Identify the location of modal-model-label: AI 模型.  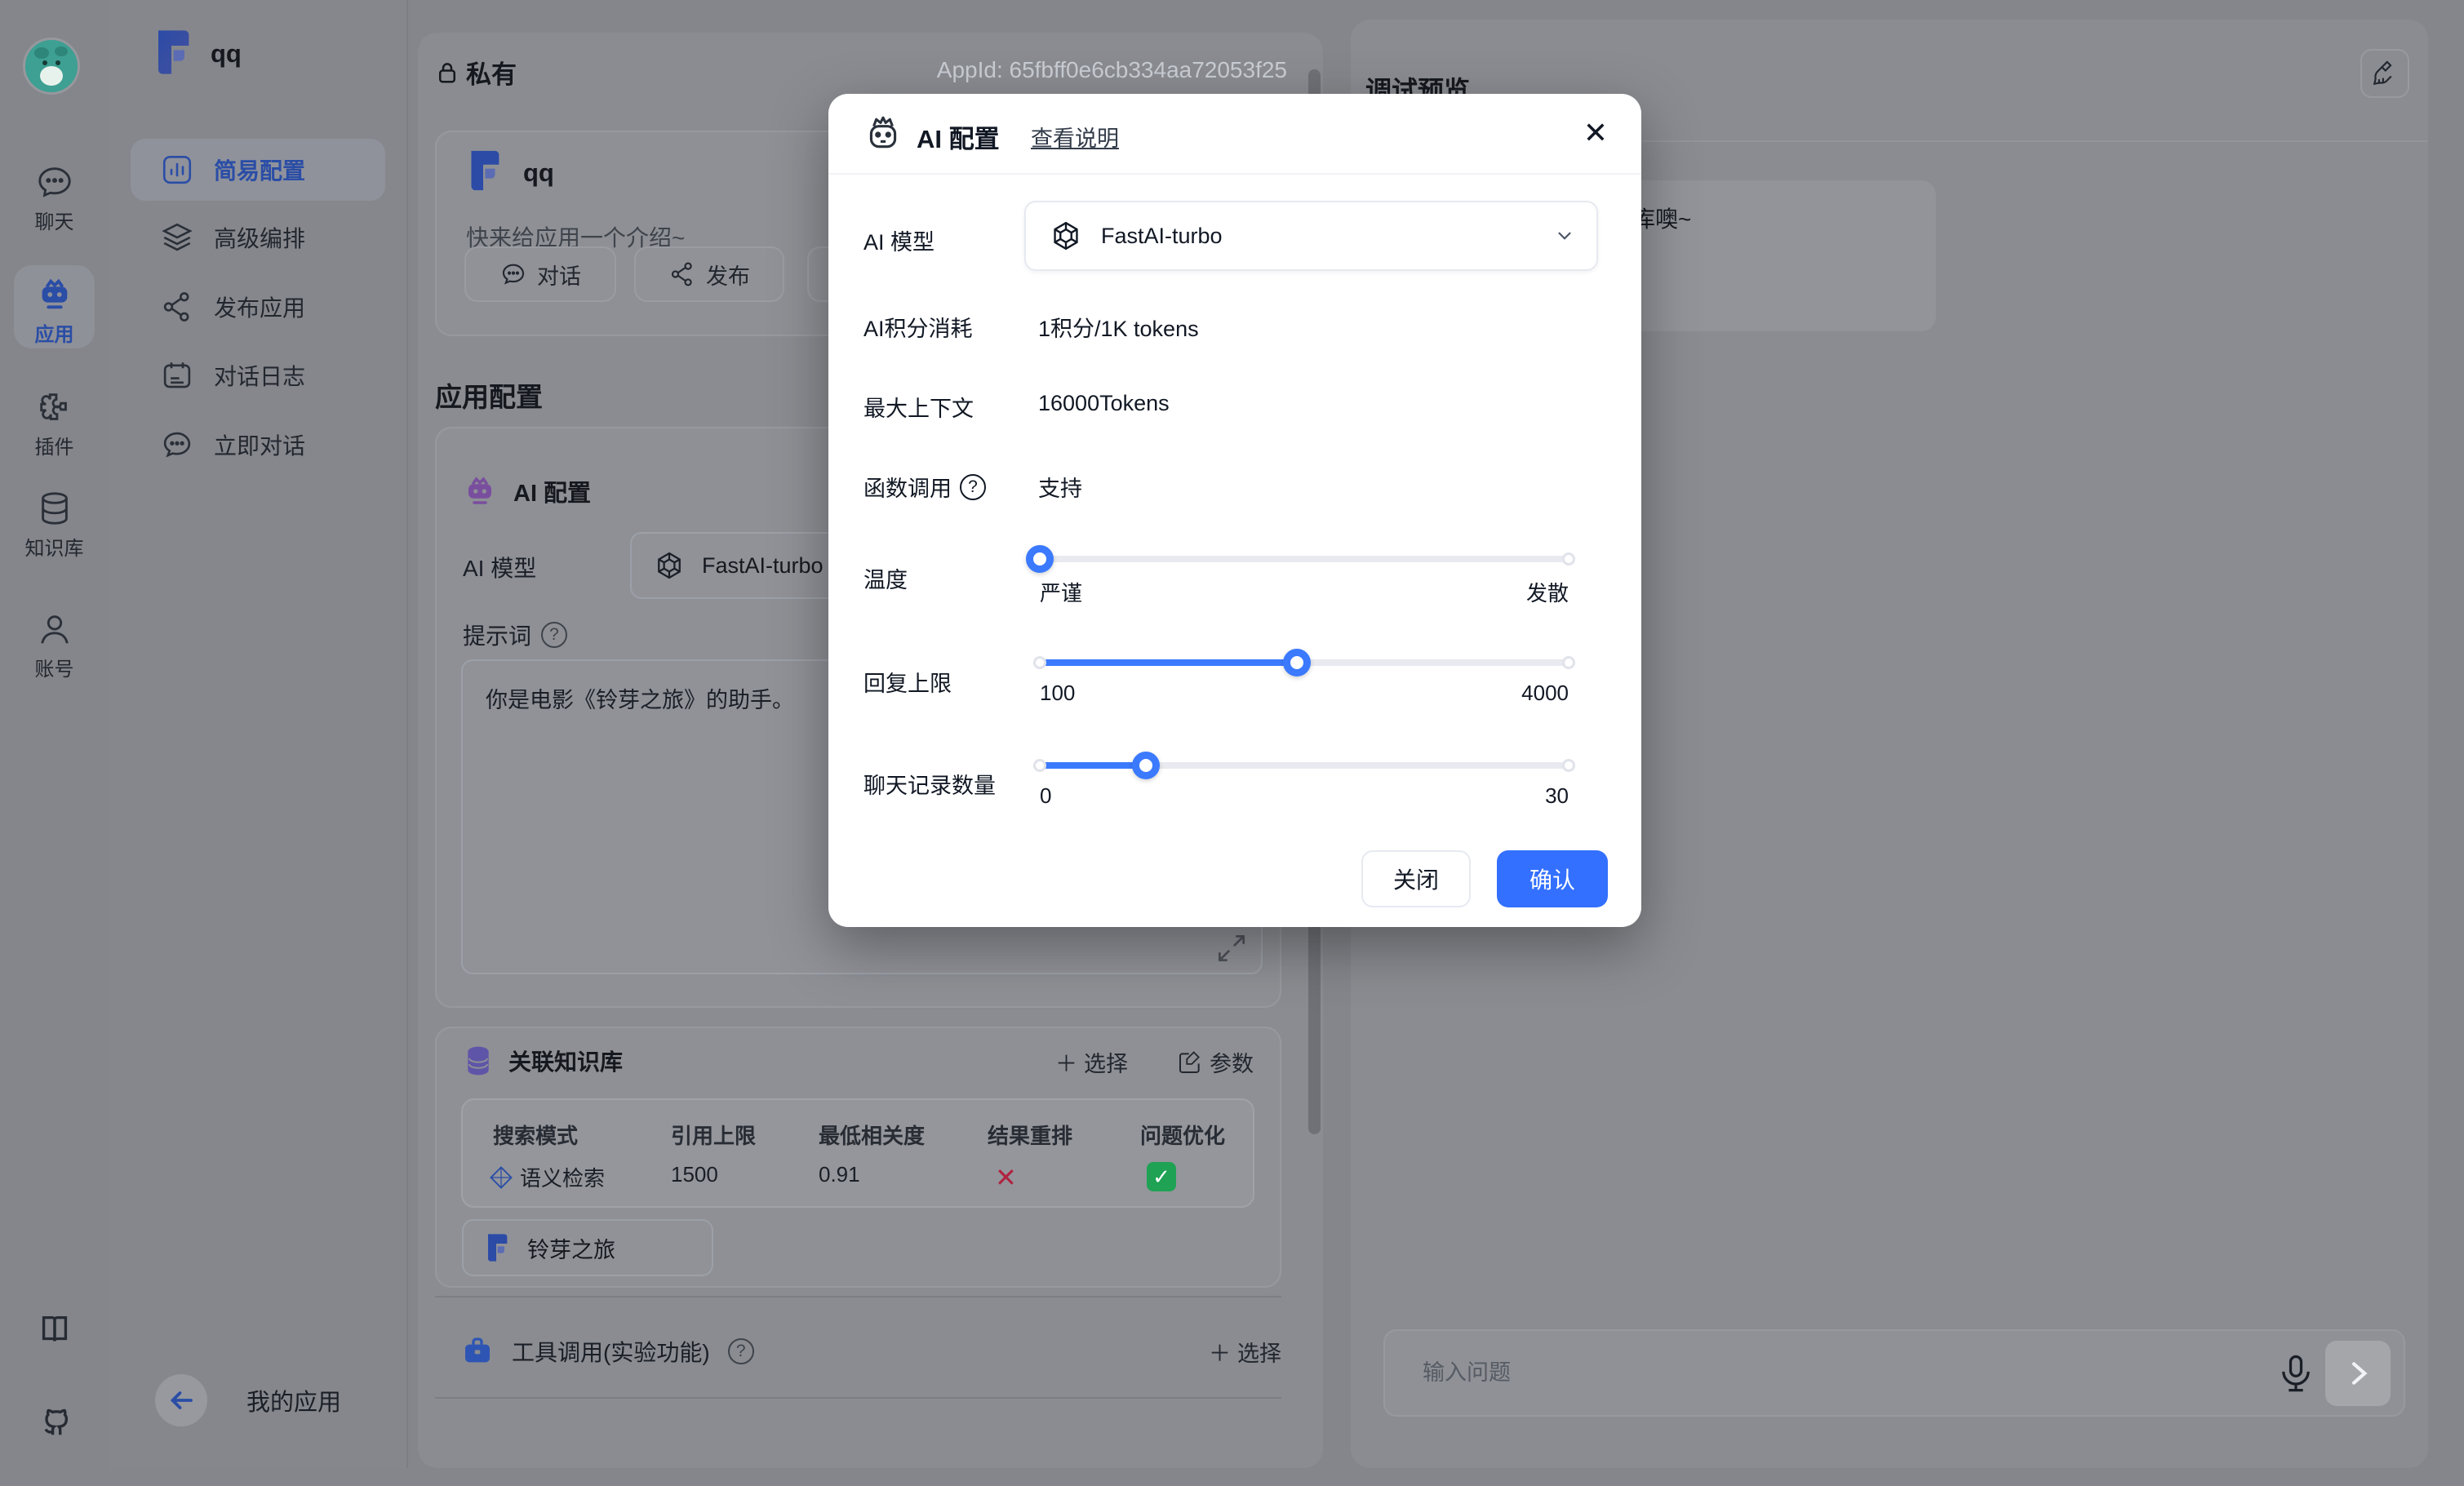
(900, 242).